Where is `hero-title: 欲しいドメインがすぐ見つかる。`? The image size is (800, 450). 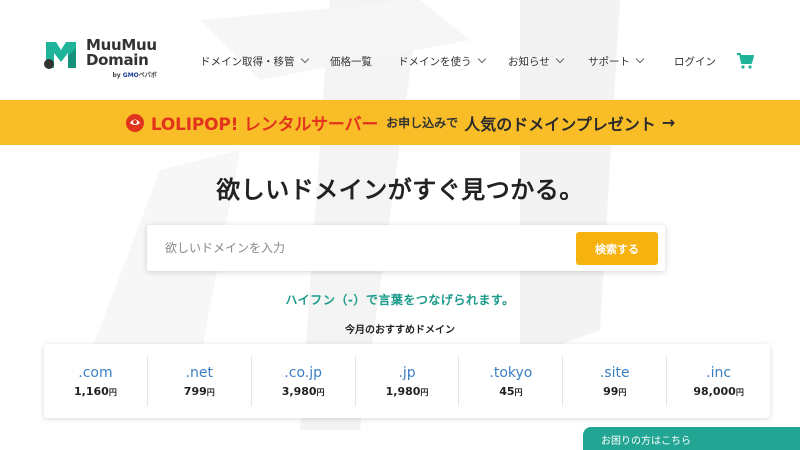
hero-title: 欲しいドメインがすぐ見つかる。 is located at coordinates (400, 190).